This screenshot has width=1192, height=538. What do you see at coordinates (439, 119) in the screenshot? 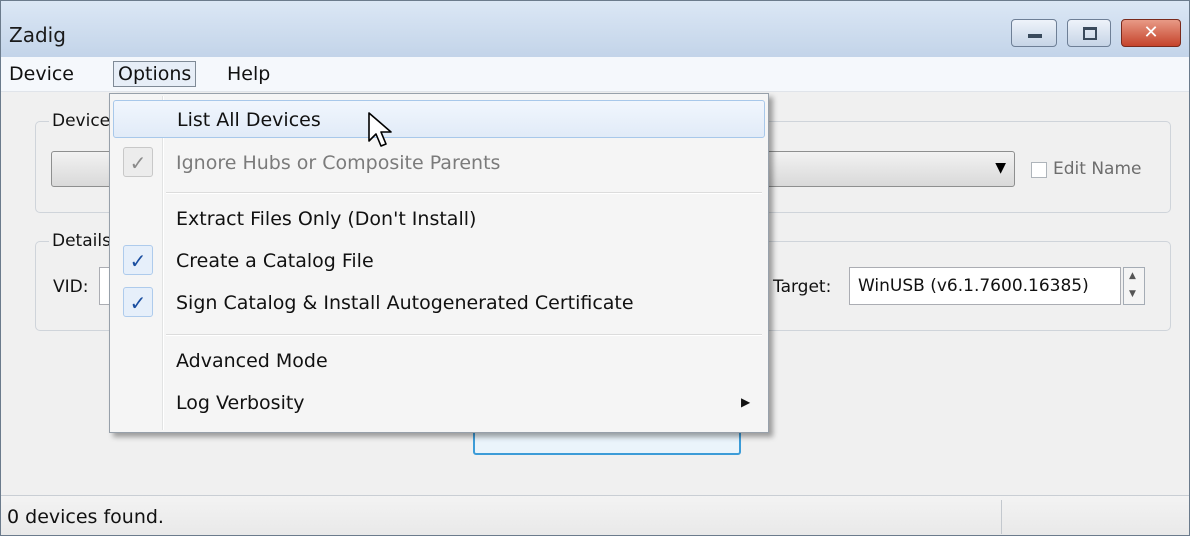
I see `menu-item-list-all-devices: List All Devices` at bounding box center [439, 119].